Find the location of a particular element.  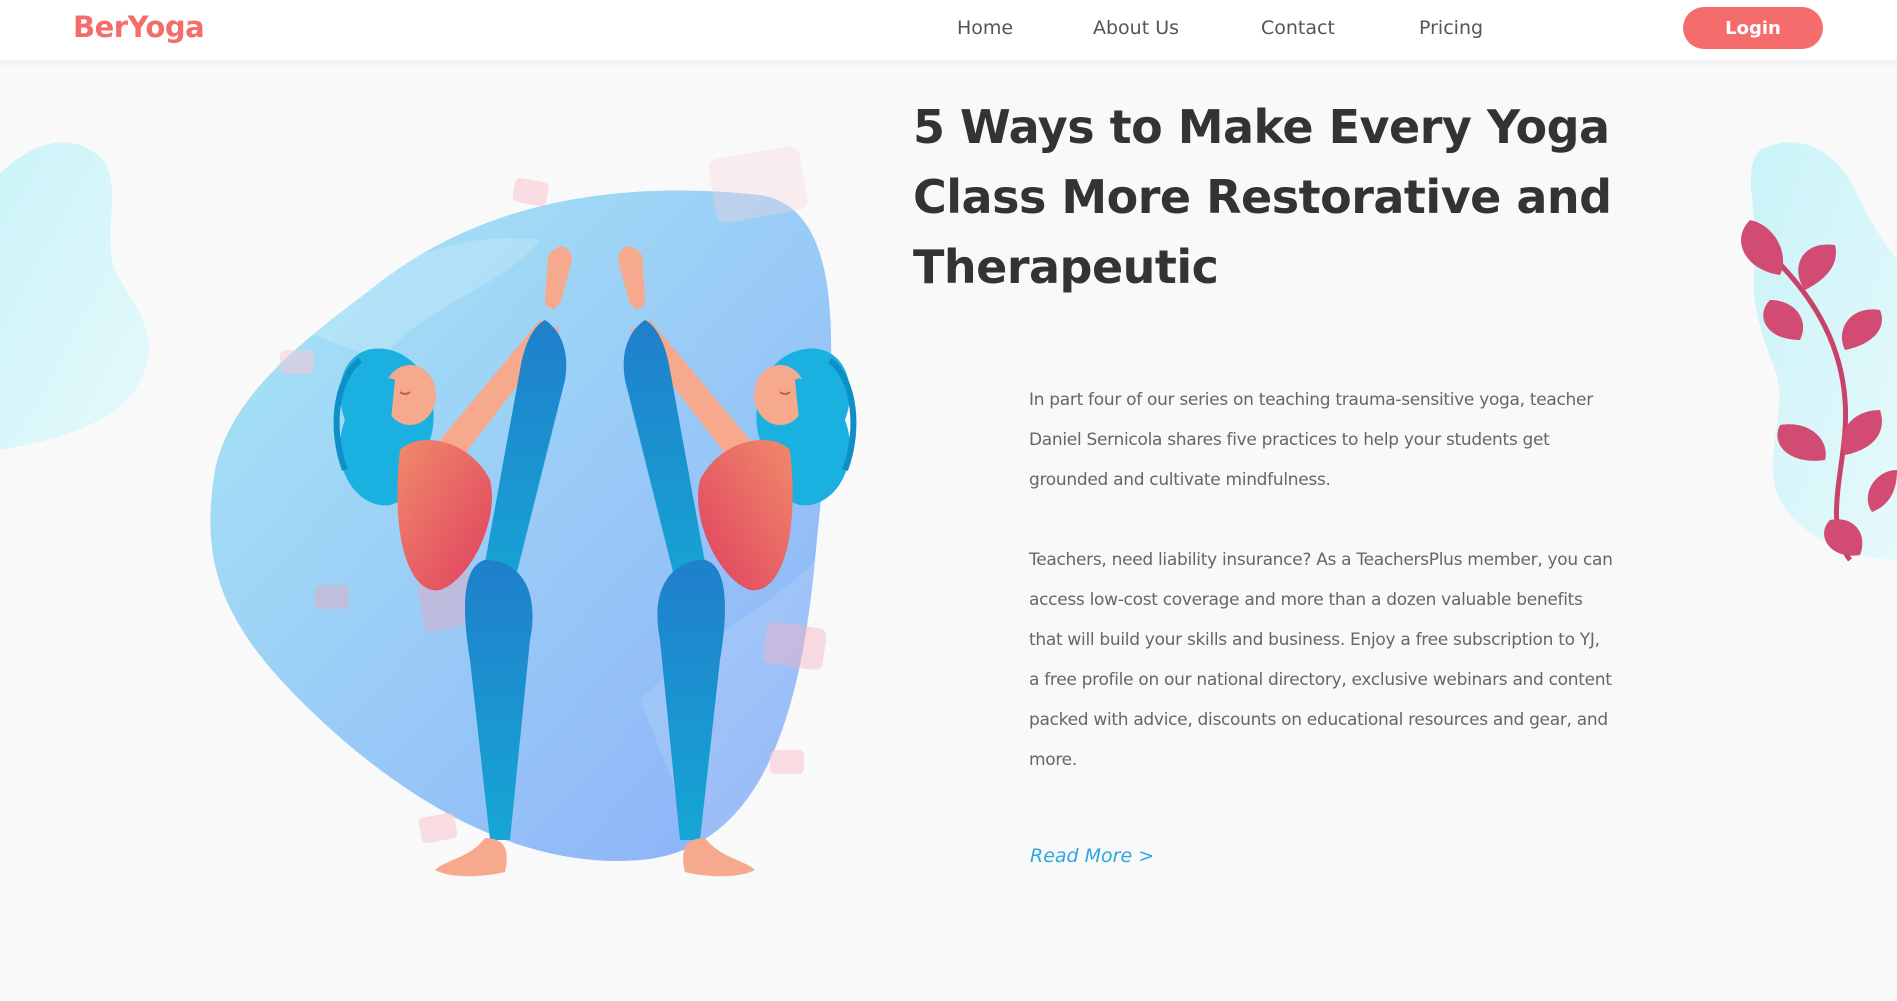

nav-contact: Contact is located at coordinates (1298, 28).